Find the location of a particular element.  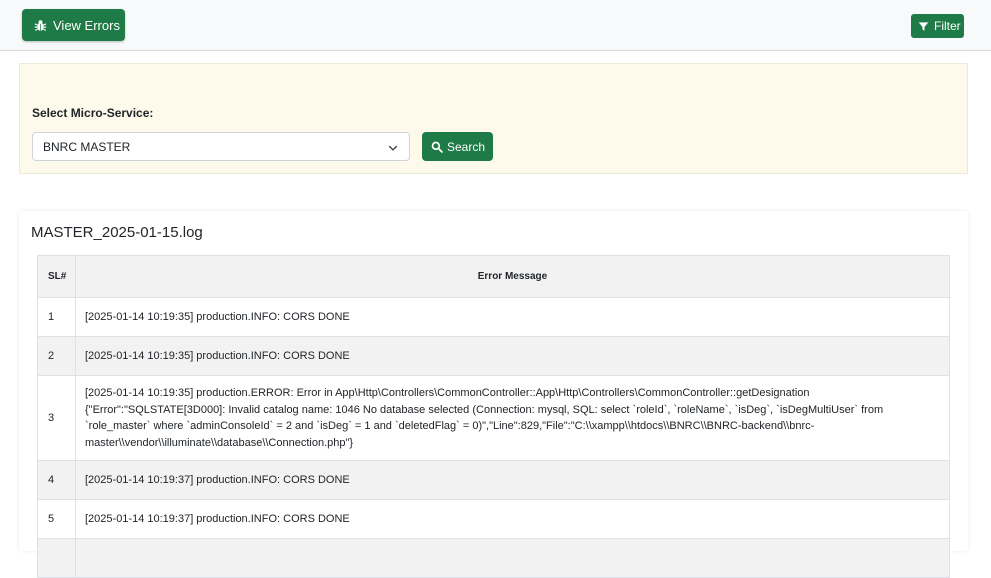

filter-label: Filter is located at coordinates (947, 26).